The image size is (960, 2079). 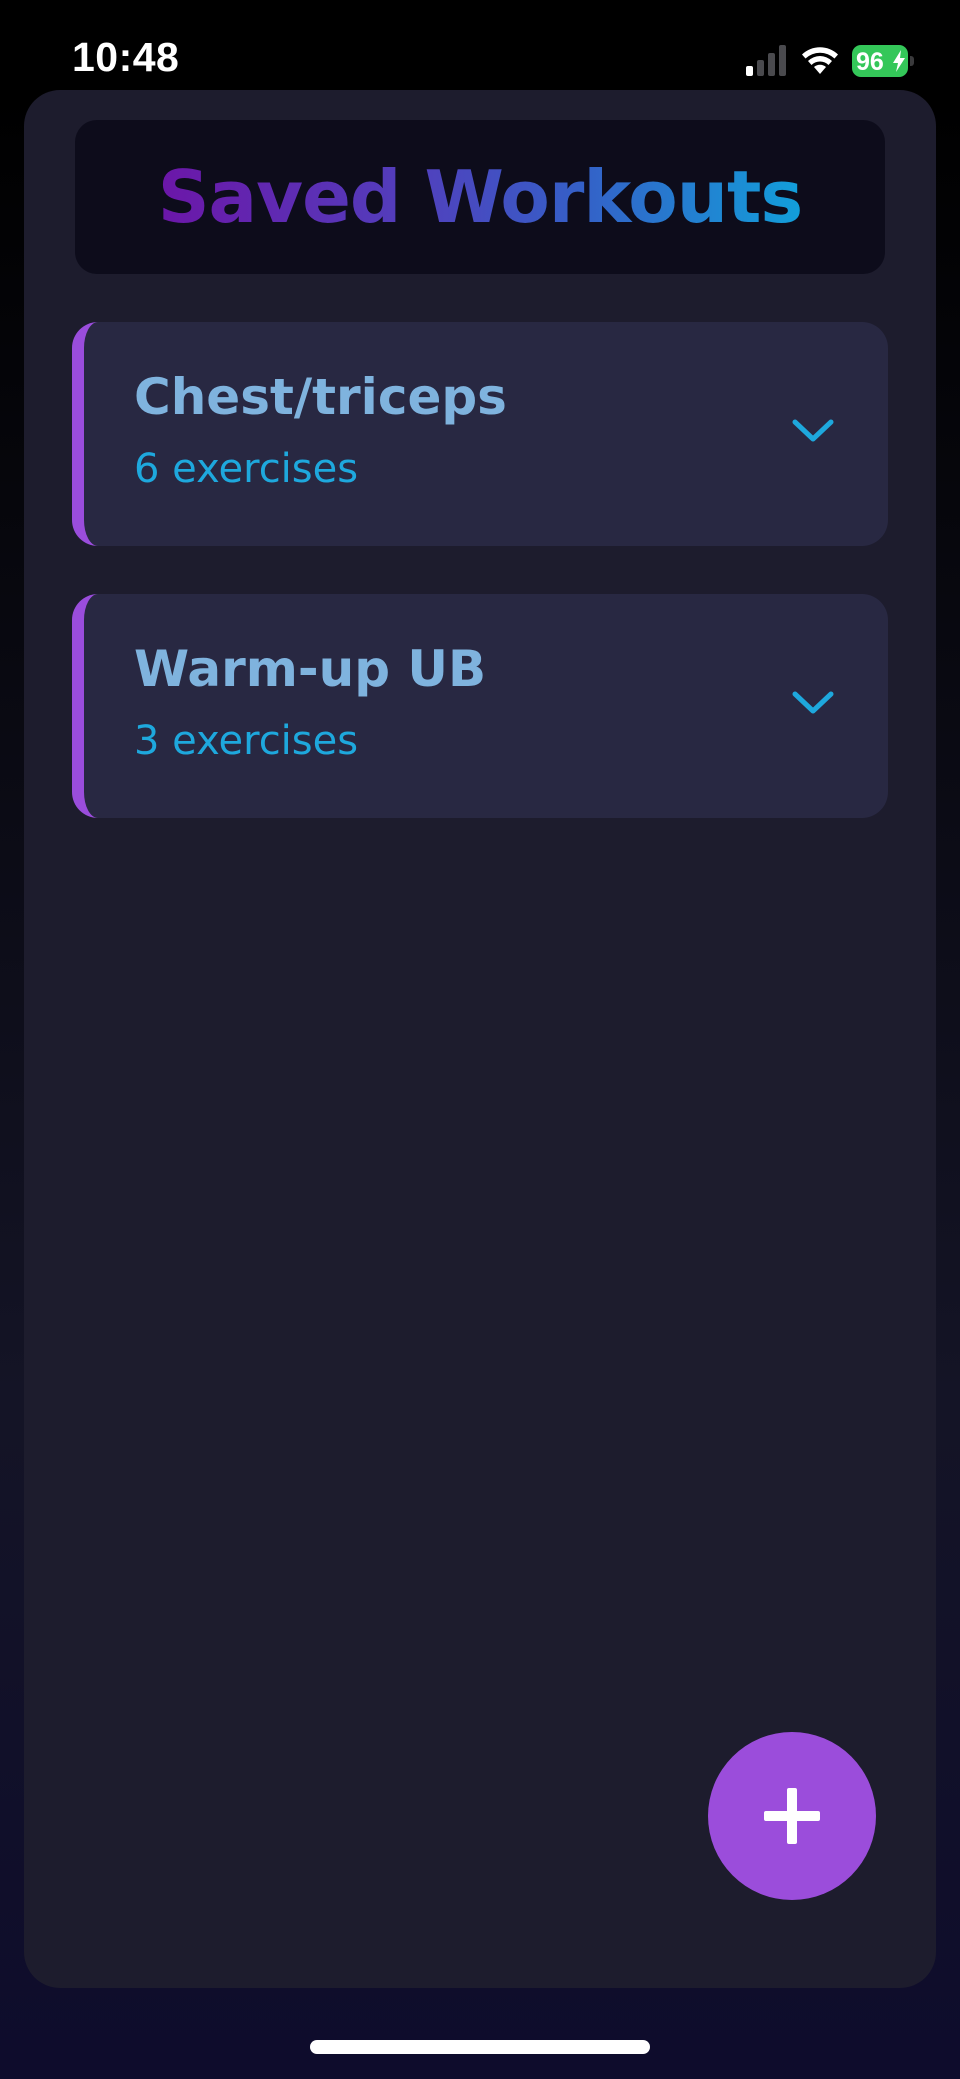 I want to click on add-workout-button, so click(x=792, y=1816).